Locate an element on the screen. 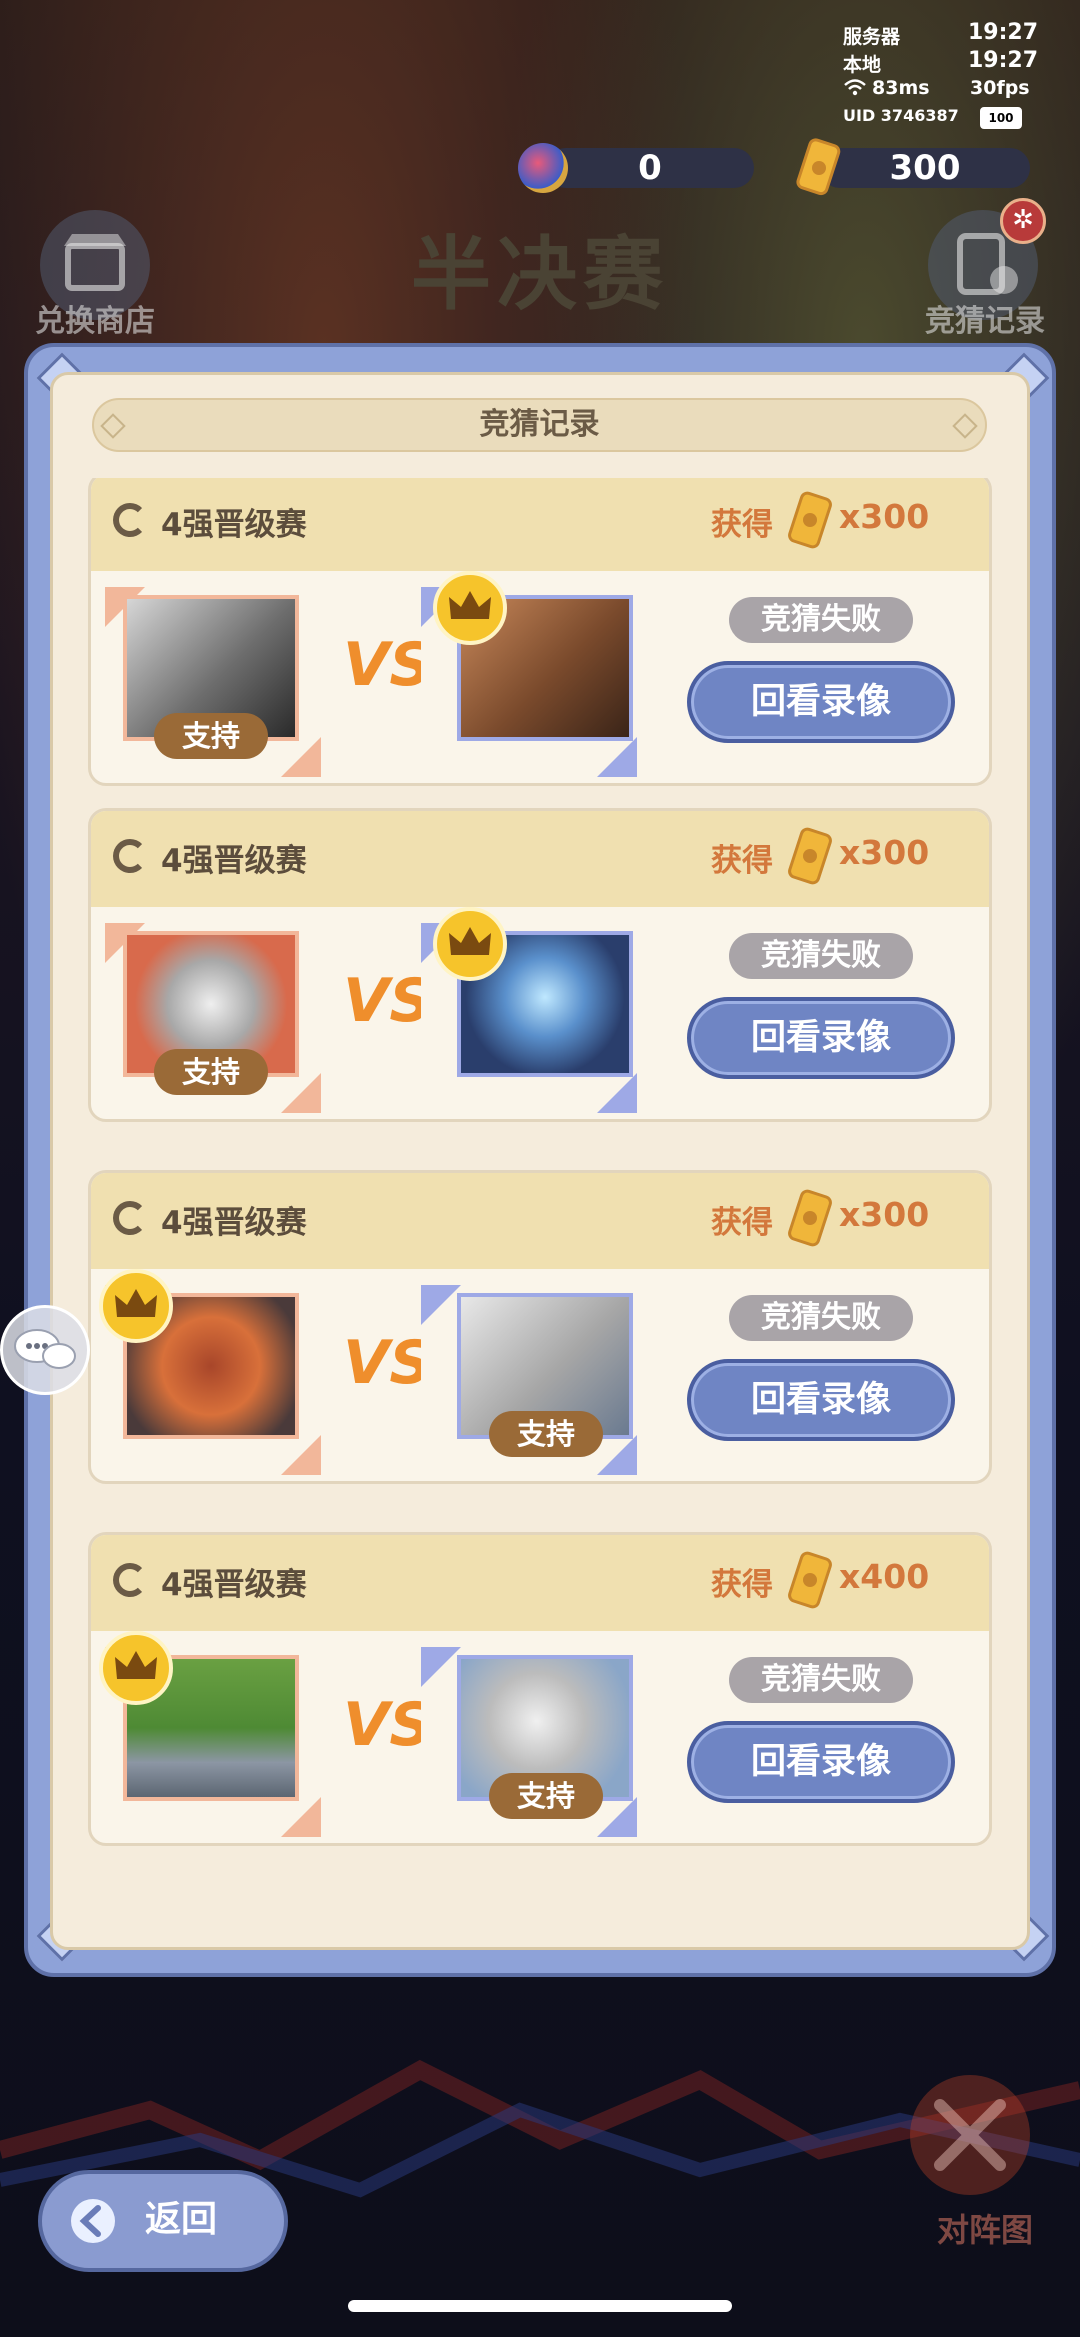  gem-counter: 0 is located at coordinates (650, 168).